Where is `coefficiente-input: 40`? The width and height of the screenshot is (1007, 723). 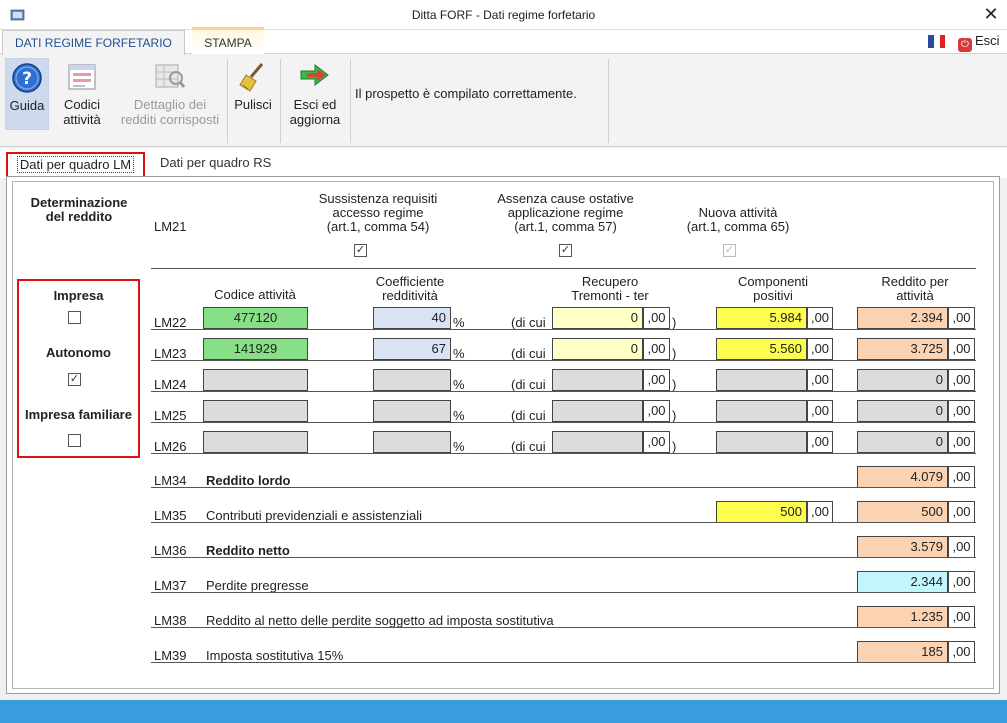 coefficiente-input: 40 is located at coordinates (412, 318).